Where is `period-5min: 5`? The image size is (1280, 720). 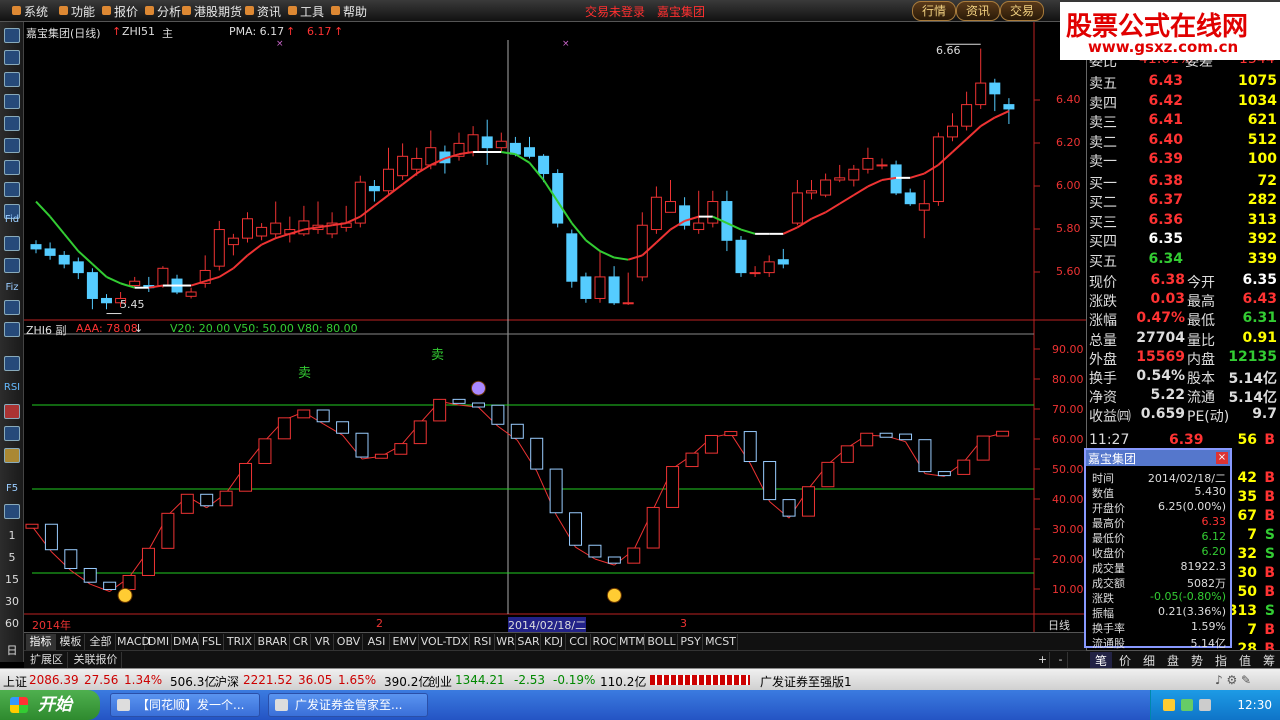 period-5min: 5 is located at coordinates (12, 557).